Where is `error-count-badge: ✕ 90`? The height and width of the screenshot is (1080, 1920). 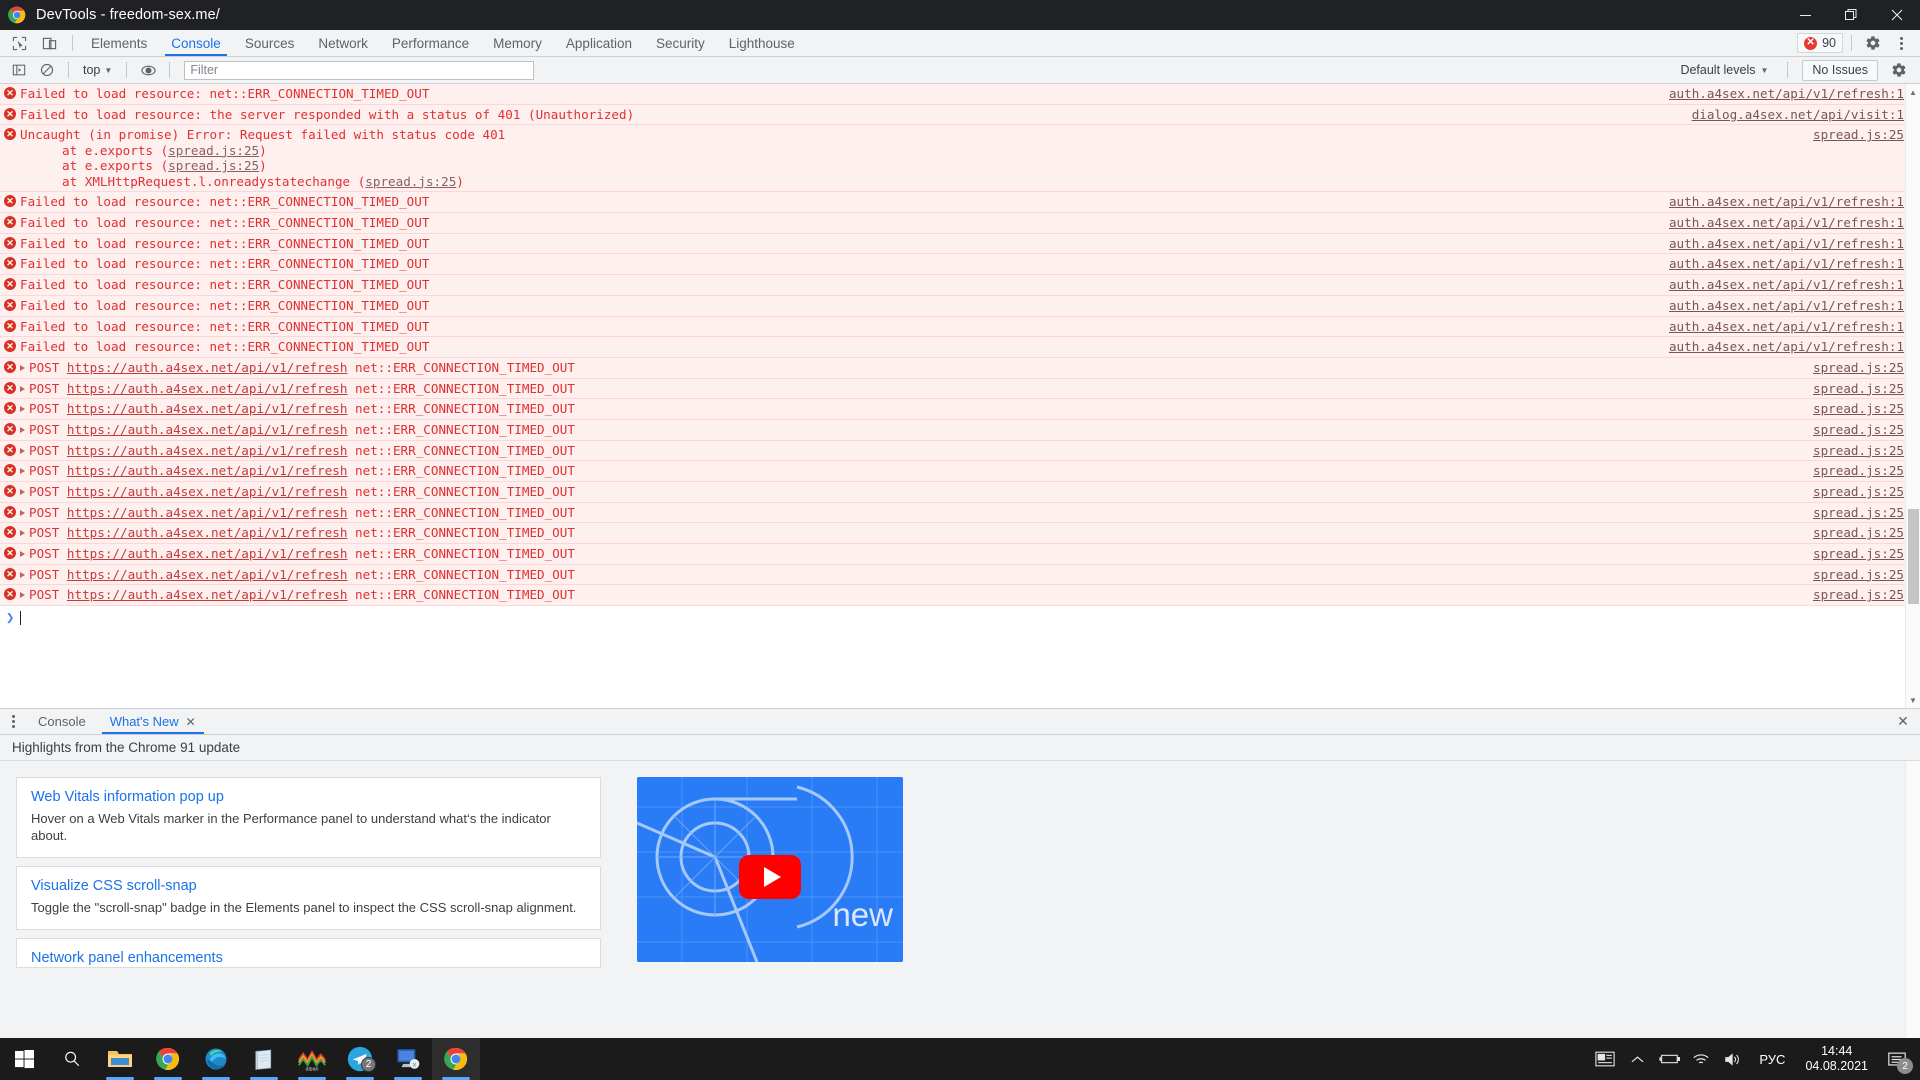
error-count-badge: ✕ 90 is located at coordinates (1820, 43).